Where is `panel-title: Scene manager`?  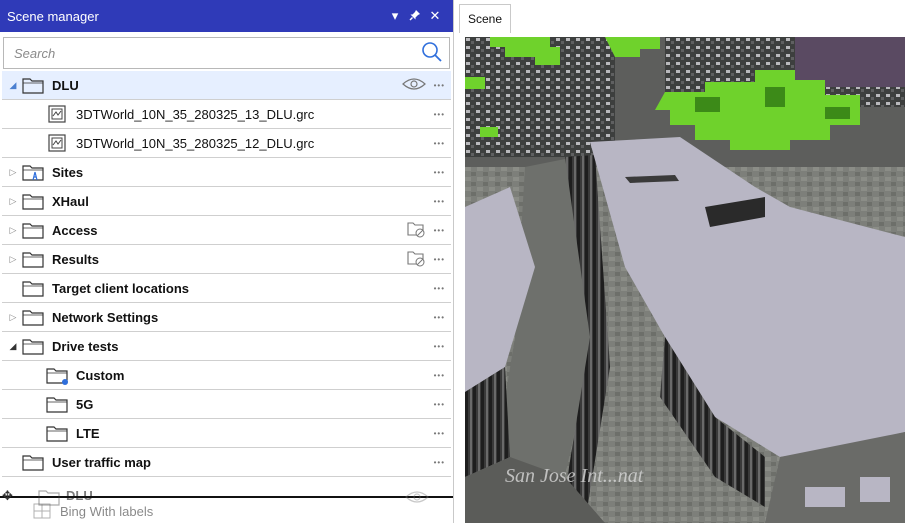 panel-title: Scene manager is located at coordinates (53, 16).